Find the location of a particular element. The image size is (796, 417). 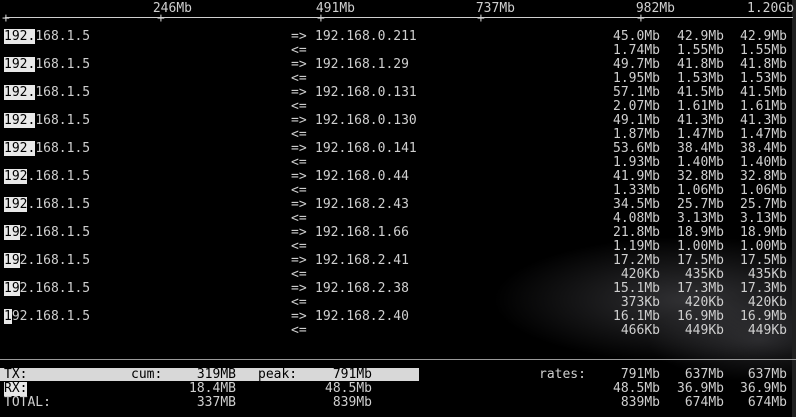

rx-rate-2s: 1.33Mb is located at coordinates (636, 190).